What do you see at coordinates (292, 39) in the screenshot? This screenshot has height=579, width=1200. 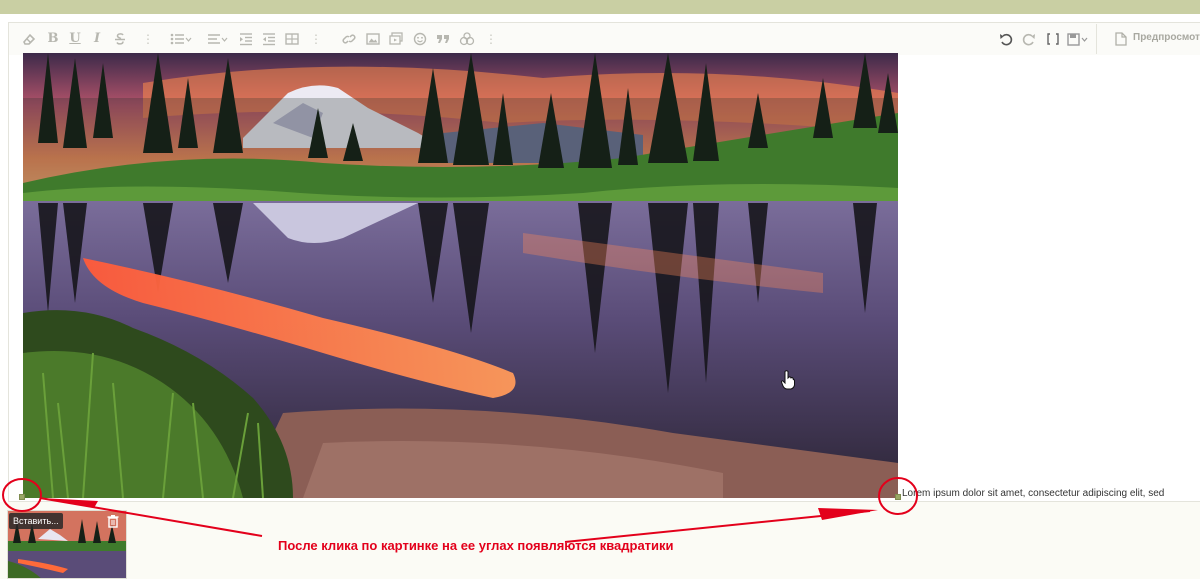 I see `table-icon` at bounding box center [292, 39].